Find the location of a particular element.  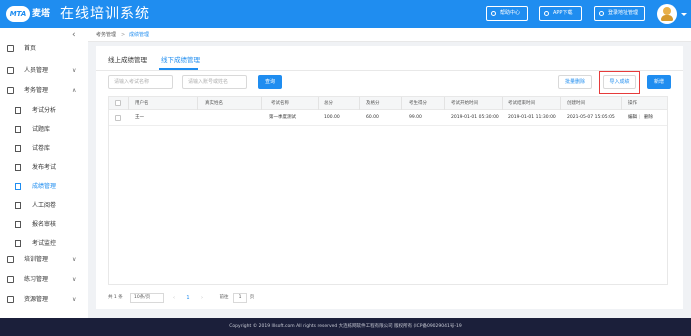

sidebar-item-label: 资源管理 is located at coordinates (36, 299).